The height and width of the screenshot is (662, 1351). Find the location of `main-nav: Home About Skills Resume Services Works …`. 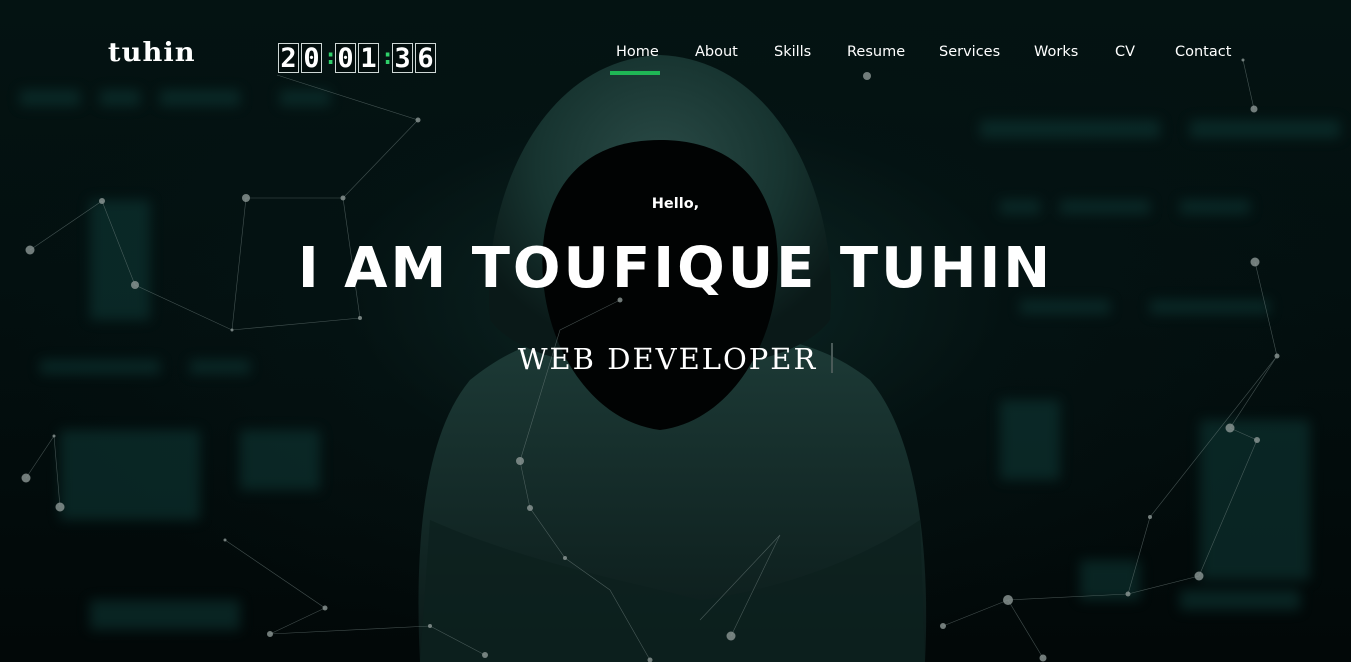

main-nav: Home About Skills Resume Services Works … is located at coordinates (675, 60).